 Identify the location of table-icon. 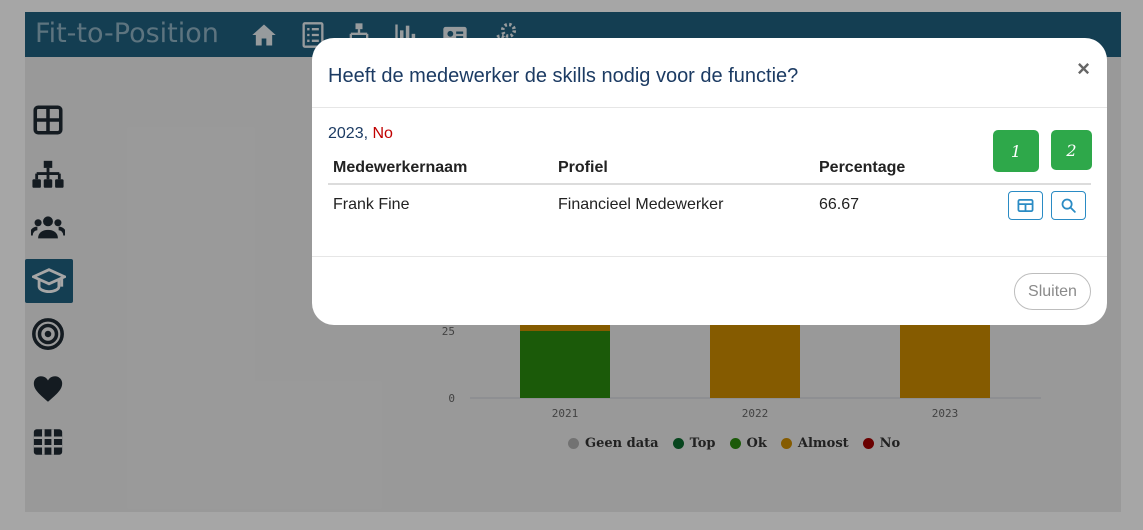
(1025, 205).